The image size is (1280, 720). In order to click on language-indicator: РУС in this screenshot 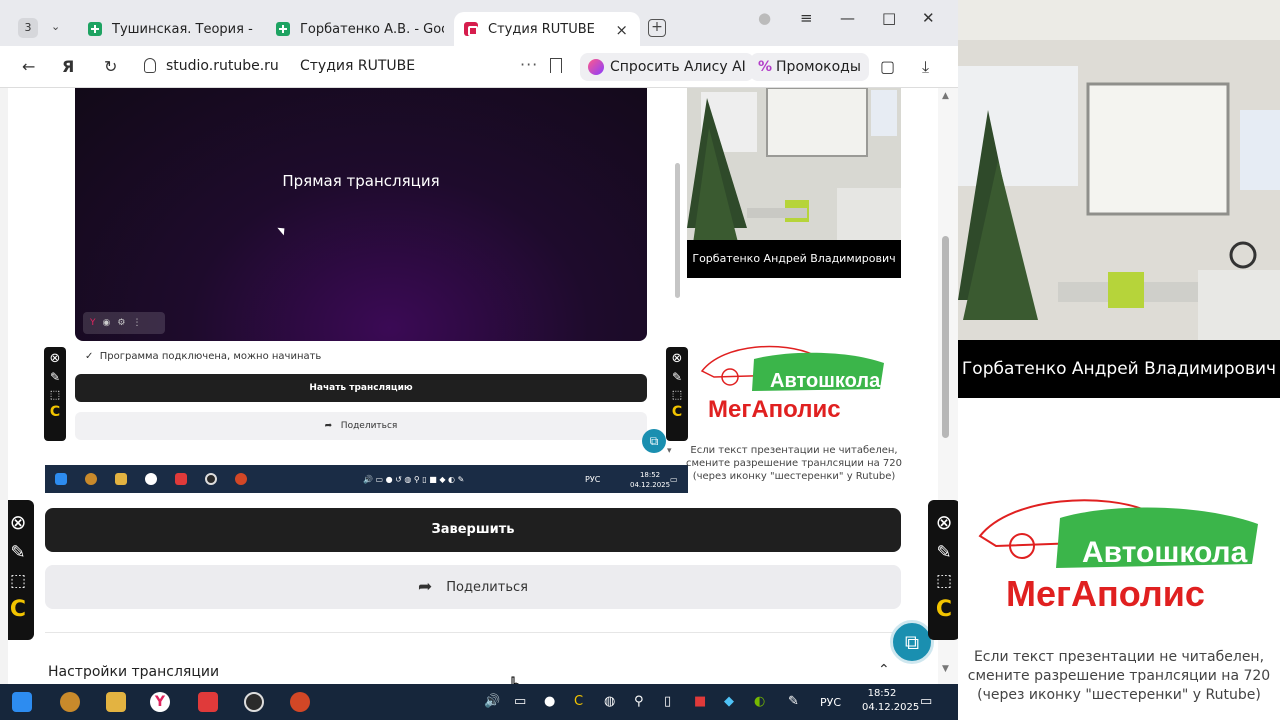, I will do `click(830, 702)`.